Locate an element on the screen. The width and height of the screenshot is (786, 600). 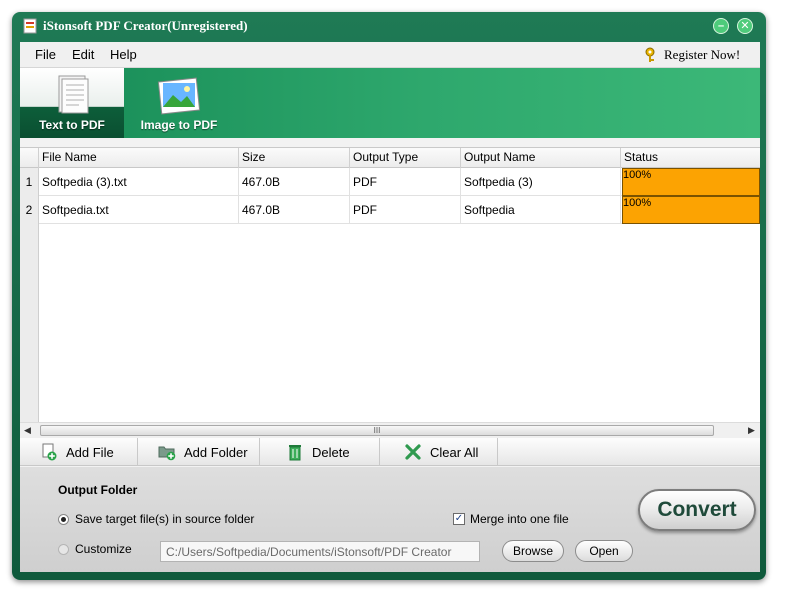
column-header-size: Size is located at coordinates (294, 158).